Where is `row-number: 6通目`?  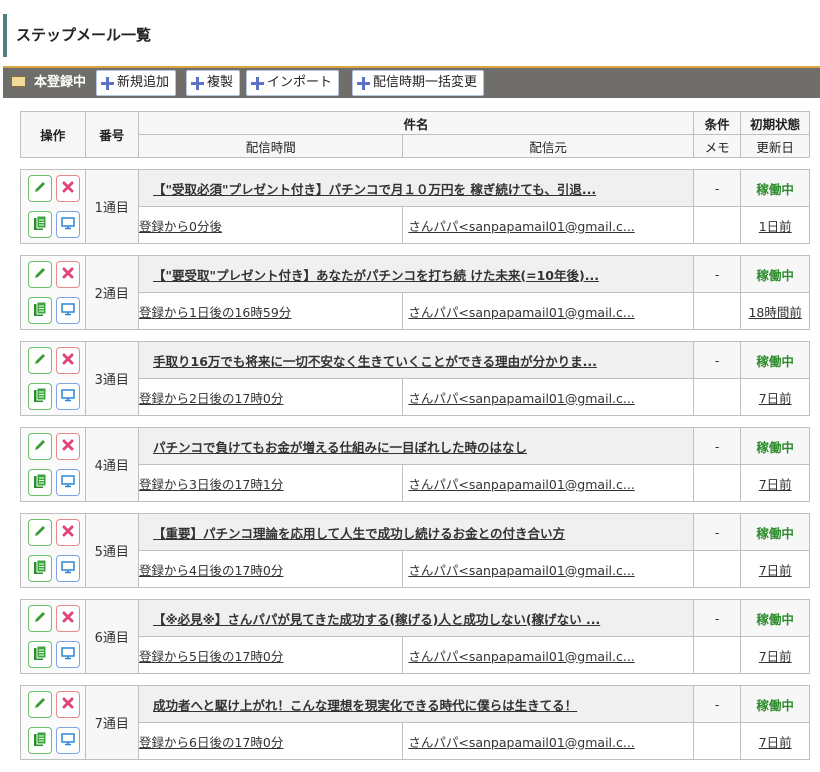 row-number: 6通目 is located at coordinates (112, 636).